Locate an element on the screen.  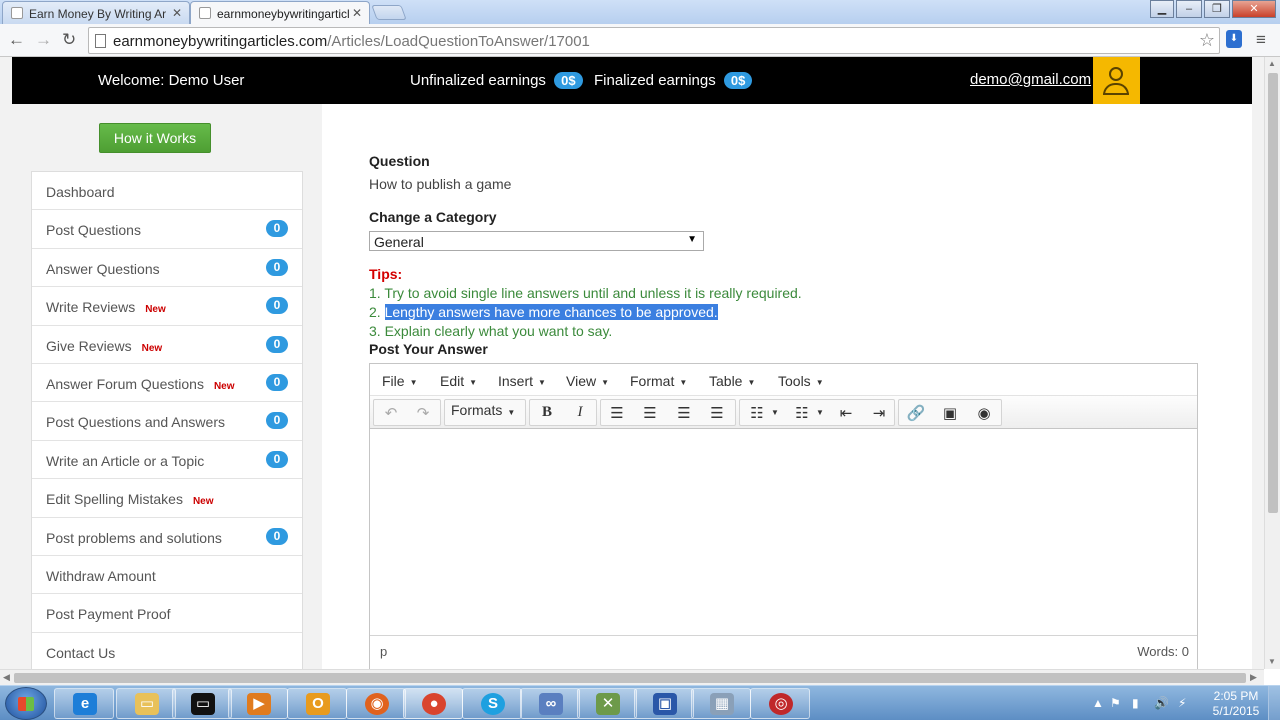
media-player-icon: ▶ is located at coordinates (259, 704).